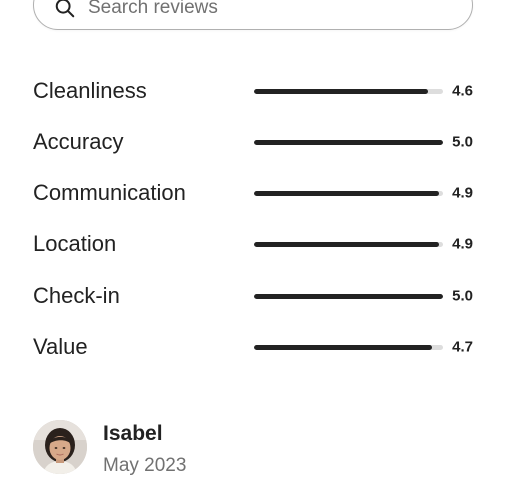  I want to click on search-icon, so click(65, 9).